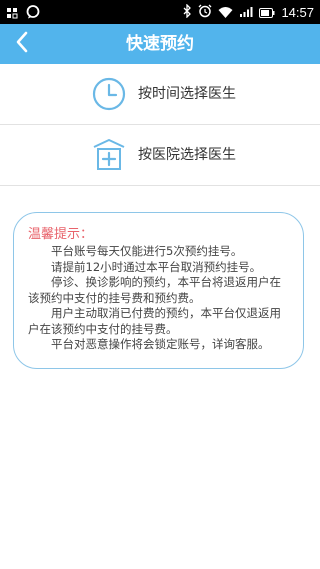 The height and width of the screenshot is (569, 320). Describe the element at coordinates (297, 12) in the screenshot. I see `status-time: 14:57` at that location.